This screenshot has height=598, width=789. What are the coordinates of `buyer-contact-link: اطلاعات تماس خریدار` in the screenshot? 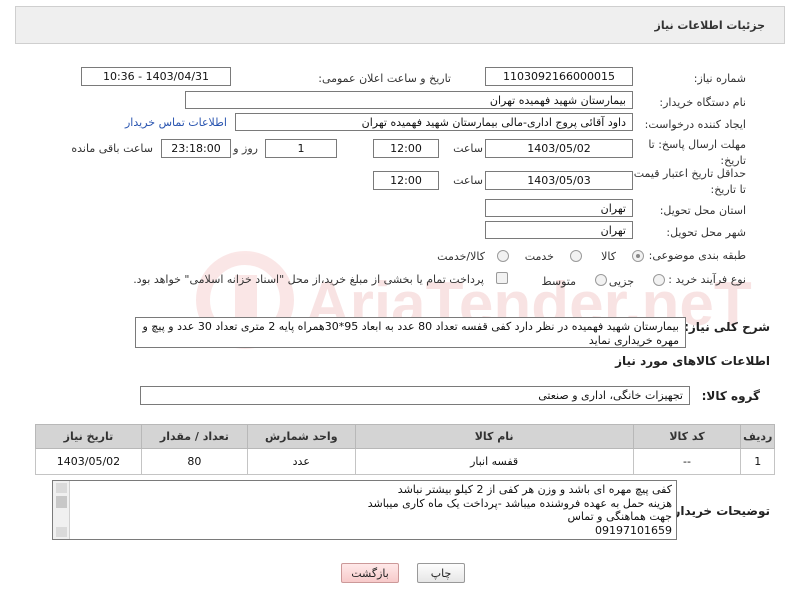 It's located at (176, 122).